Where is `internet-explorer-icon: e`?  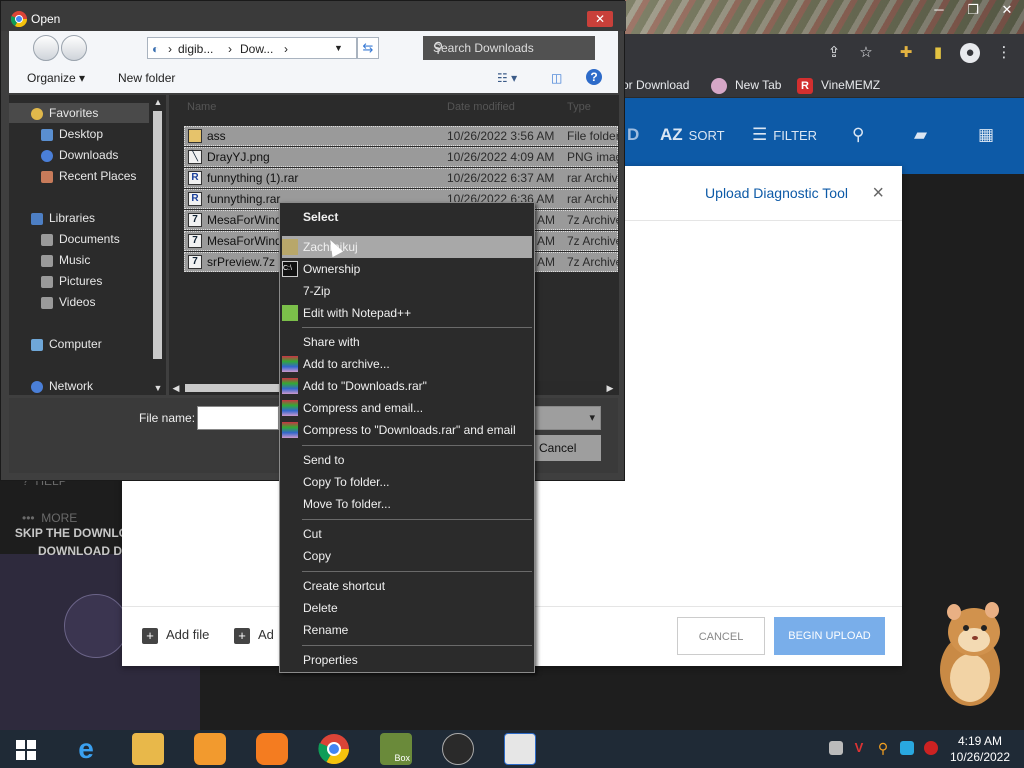
internet-explorer-icon: e is located at coordinates (86, 749).